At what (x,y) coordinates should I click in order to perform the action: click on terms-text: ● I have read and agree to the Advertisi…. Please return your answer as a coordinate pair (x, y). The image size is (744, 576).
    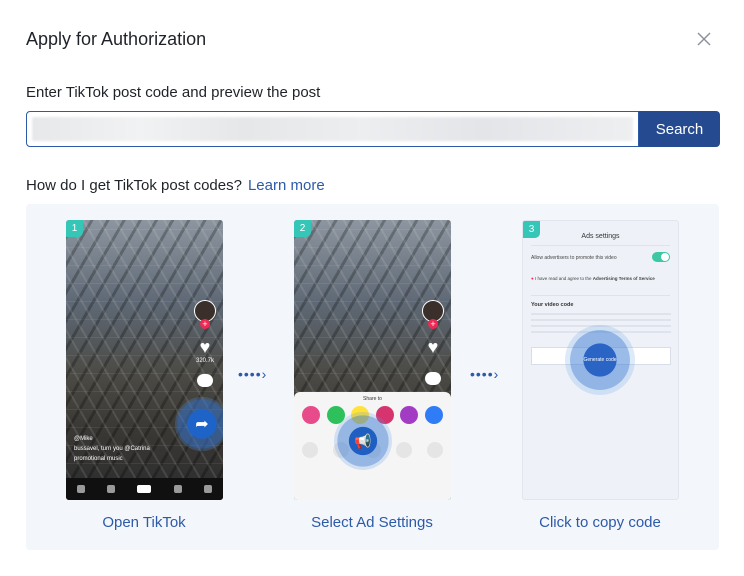
    Looking at the image, I should click on (598, 278).